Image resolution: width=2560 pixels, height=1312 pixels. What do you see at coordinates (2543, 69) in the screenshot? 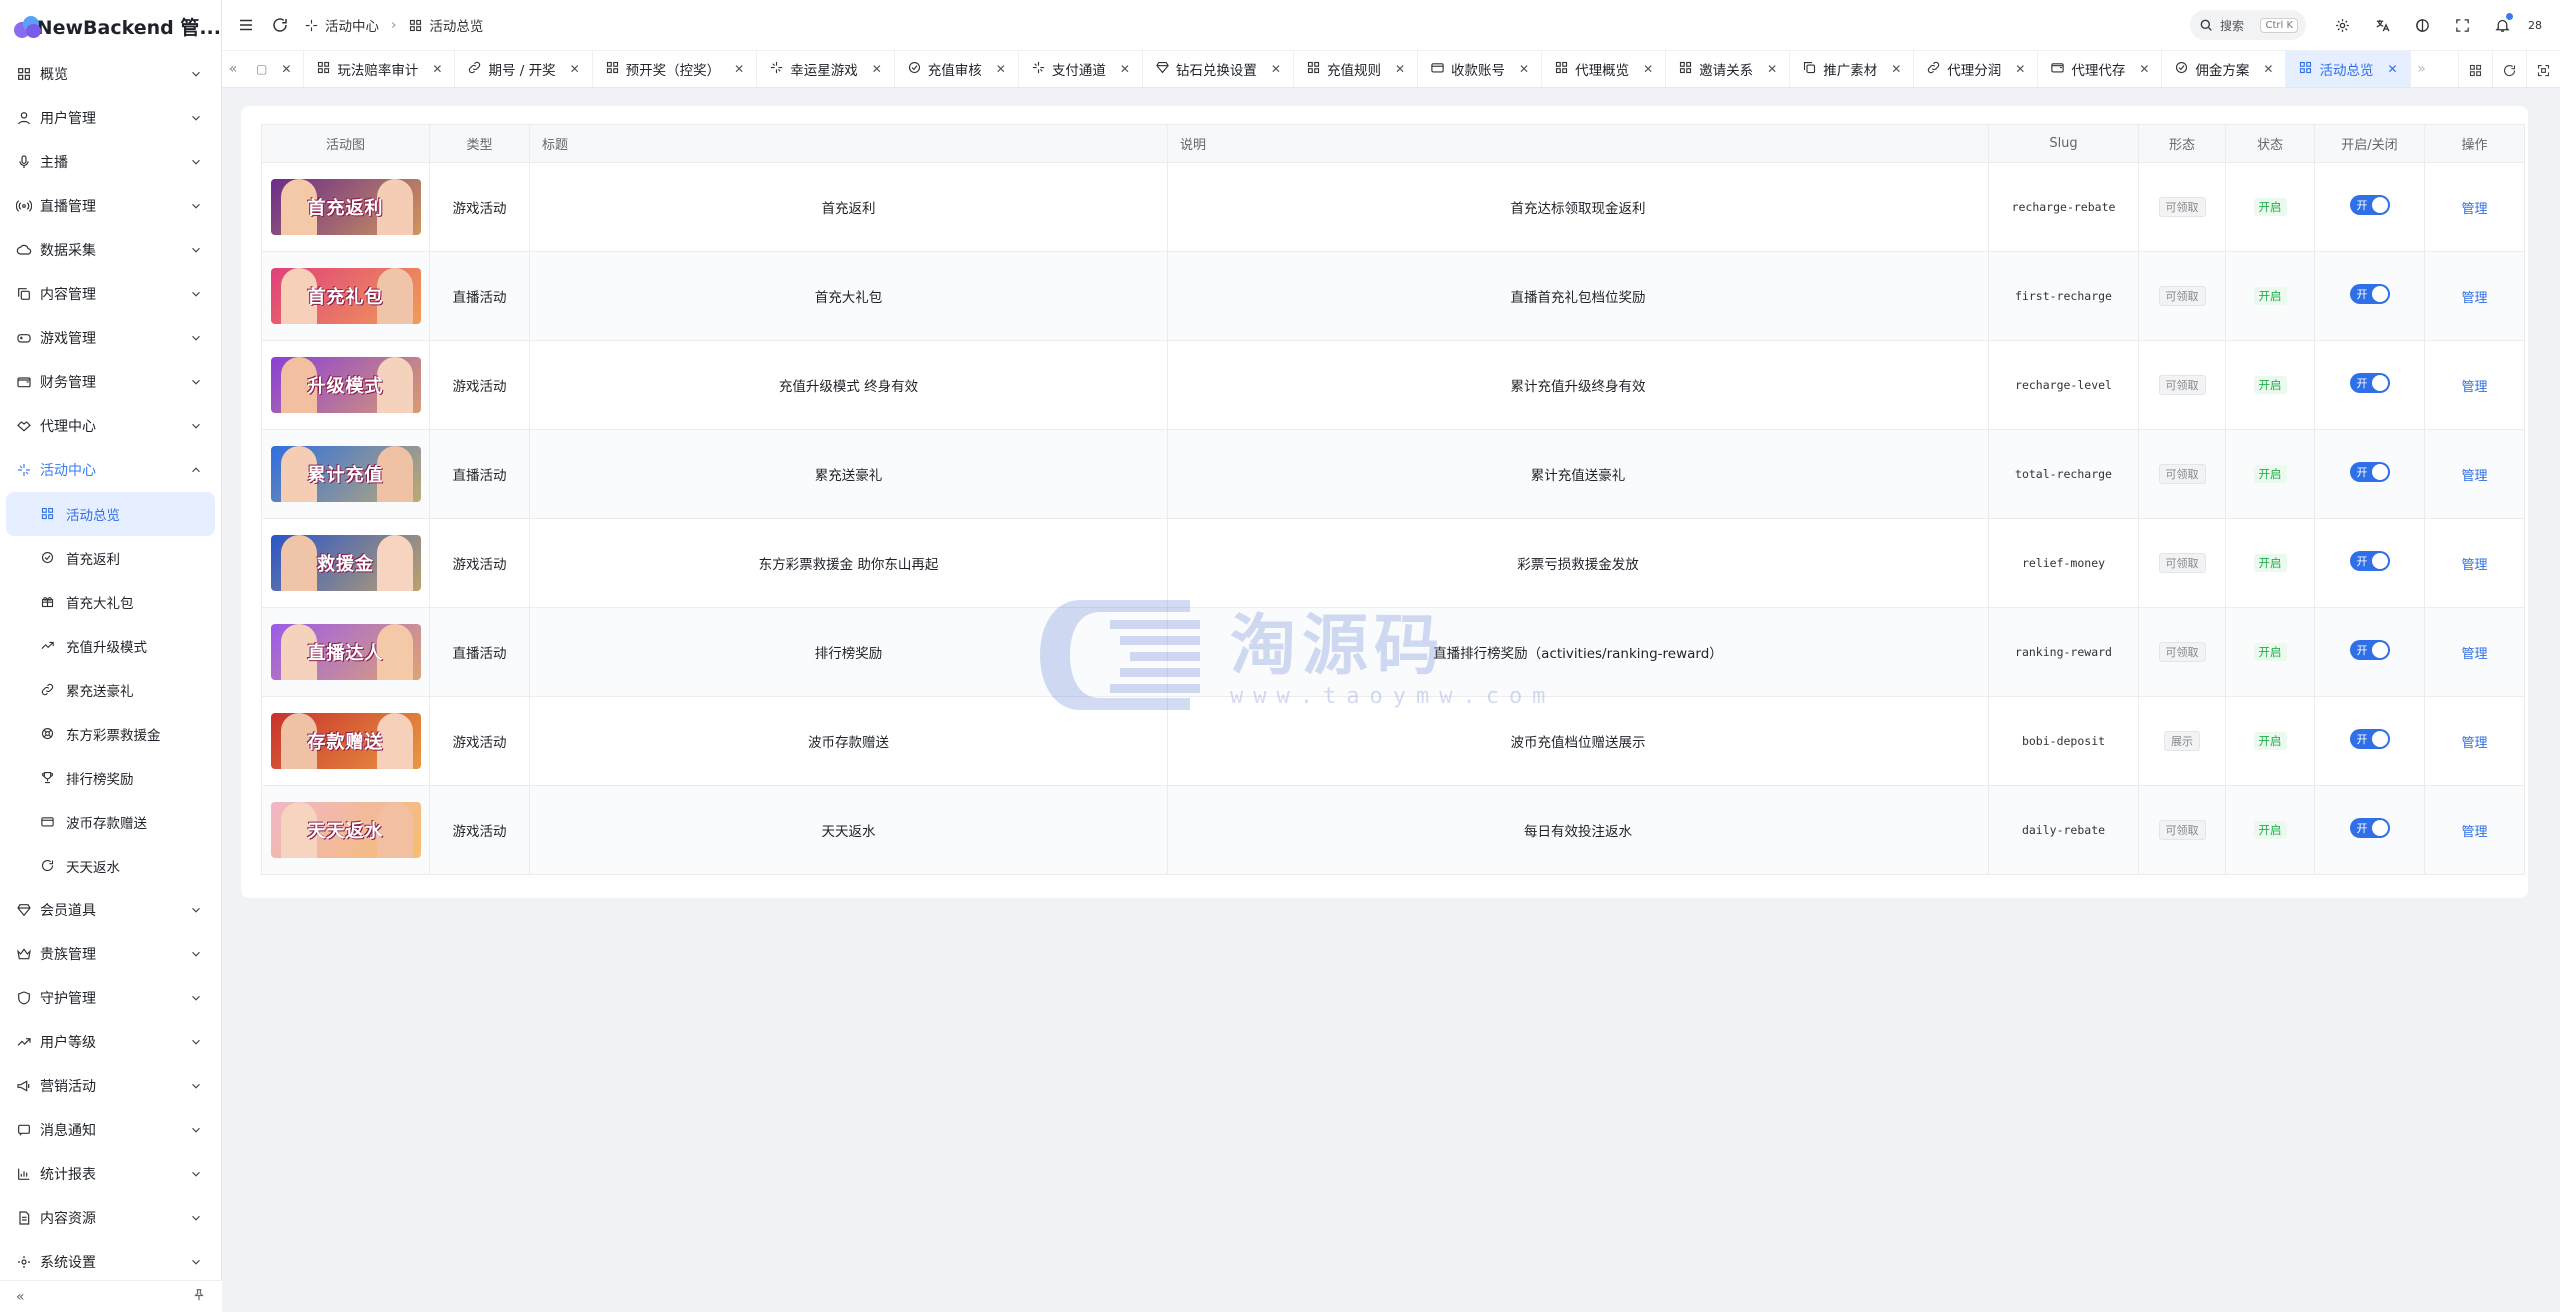
I see `tab-maximize-icon` at bounding box center [2543, 69].